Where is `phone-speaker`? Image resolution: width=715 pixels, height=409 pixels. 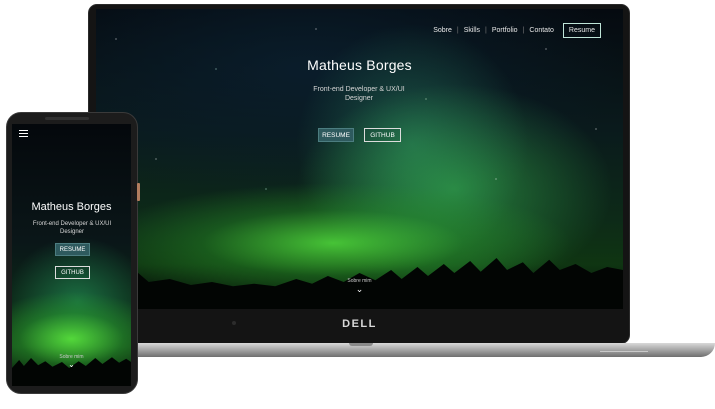
phone-speaker is located at coordinates (67, 118).